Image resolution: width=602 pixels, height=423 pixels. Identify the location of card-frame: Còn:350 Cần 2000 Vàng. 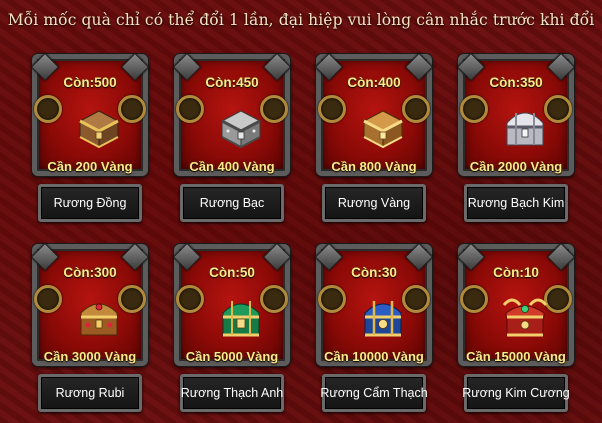
(516, 114).